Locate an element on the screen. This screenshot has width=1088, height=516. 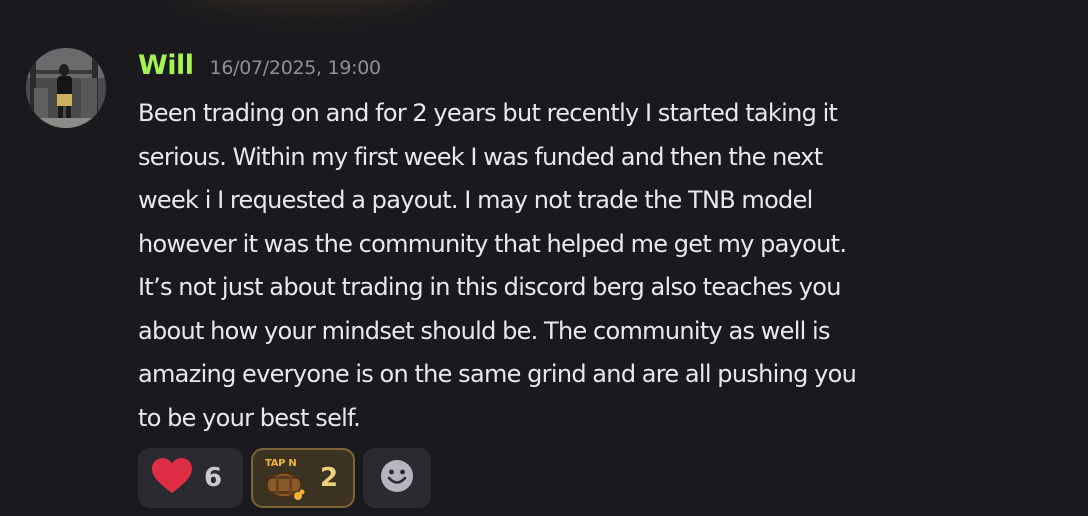
reaction-heart: 6 is located at coordinates (190, 478).